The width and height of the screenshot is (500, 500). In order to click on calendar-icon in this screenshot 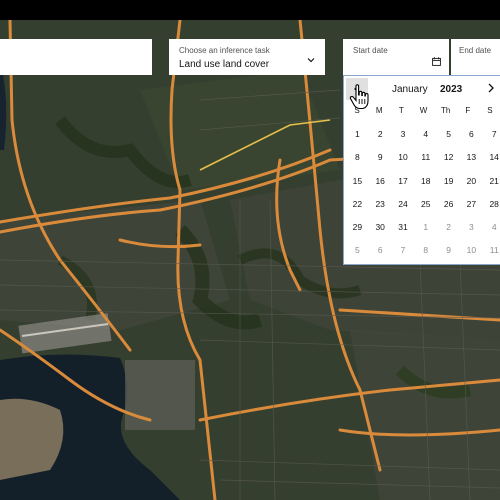, I will do `click(436, 61)`.